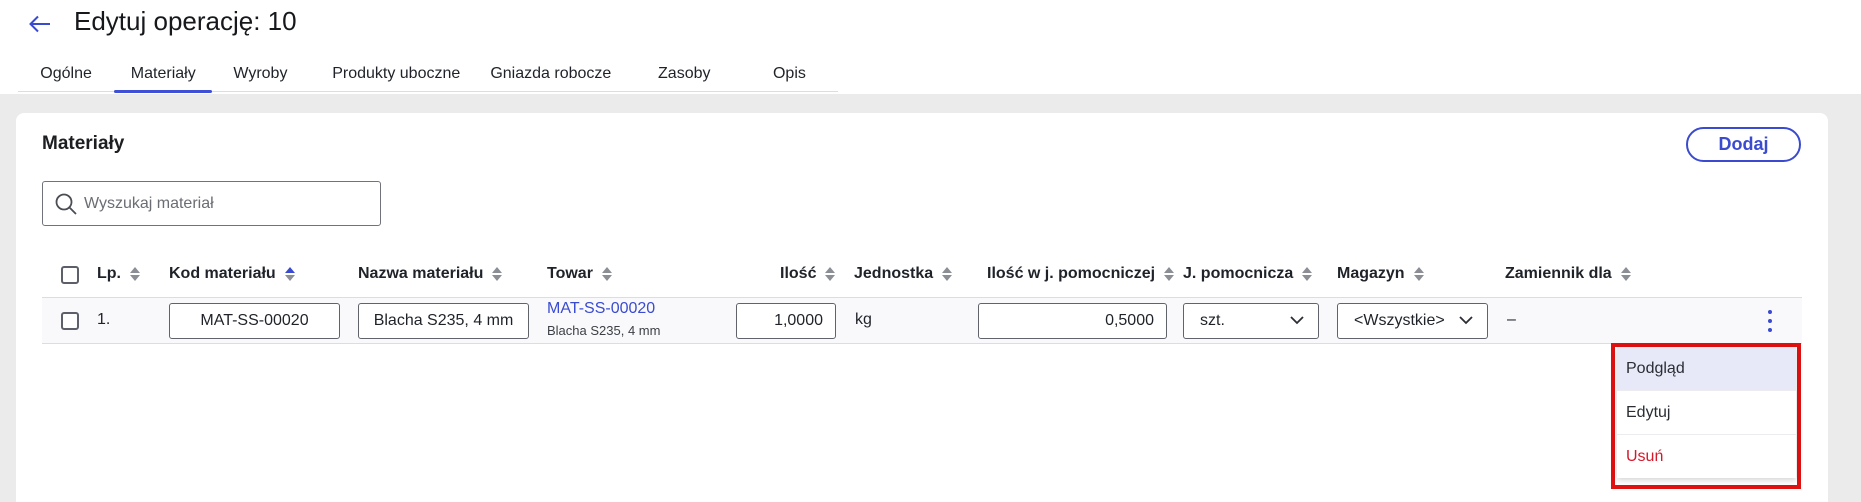  Describe the element at coordinates (684, 74) in the screenshot. I see `tab-zasoby: Zasoby` at that location.